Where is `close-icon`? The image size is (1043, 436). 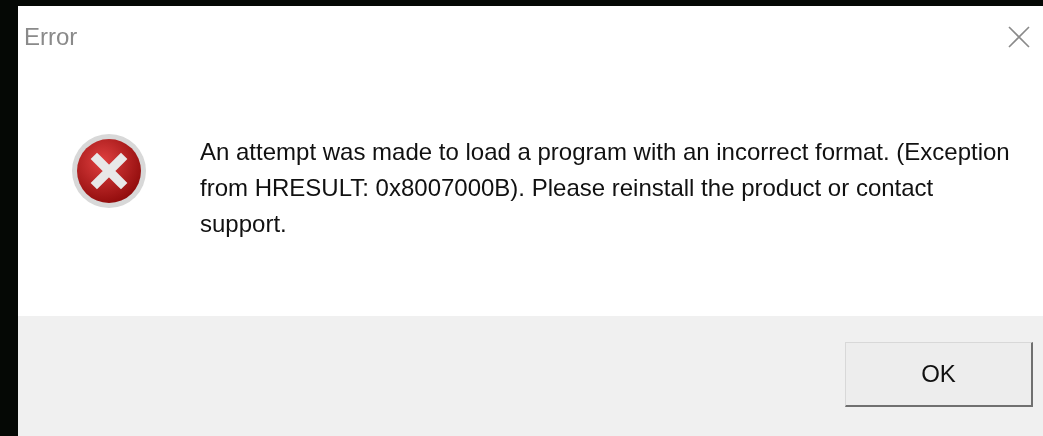
close-icon is located at coordinates (1019, 37).